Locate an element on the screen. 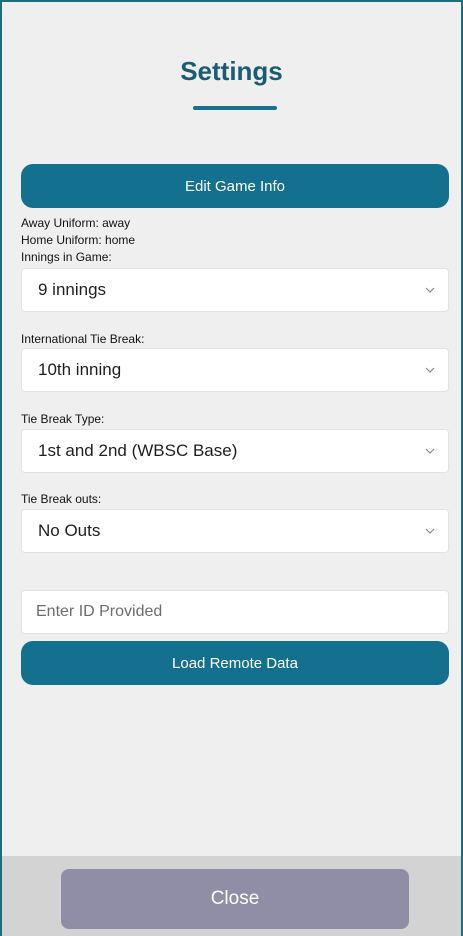 This screenshot has height=936, width=463. innings-label: Innings in Game: is located at coordinates (66, 257).